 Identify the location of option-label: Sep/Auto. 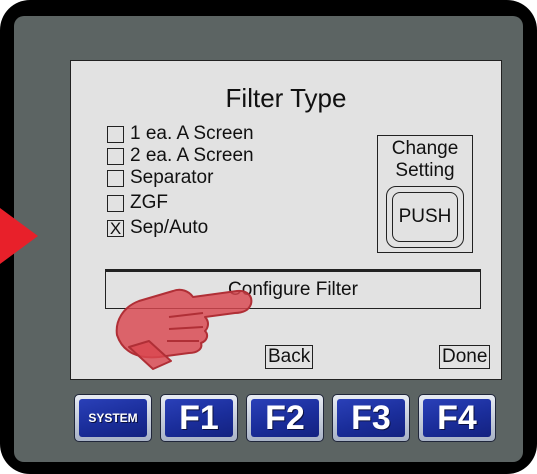
(169, 227).